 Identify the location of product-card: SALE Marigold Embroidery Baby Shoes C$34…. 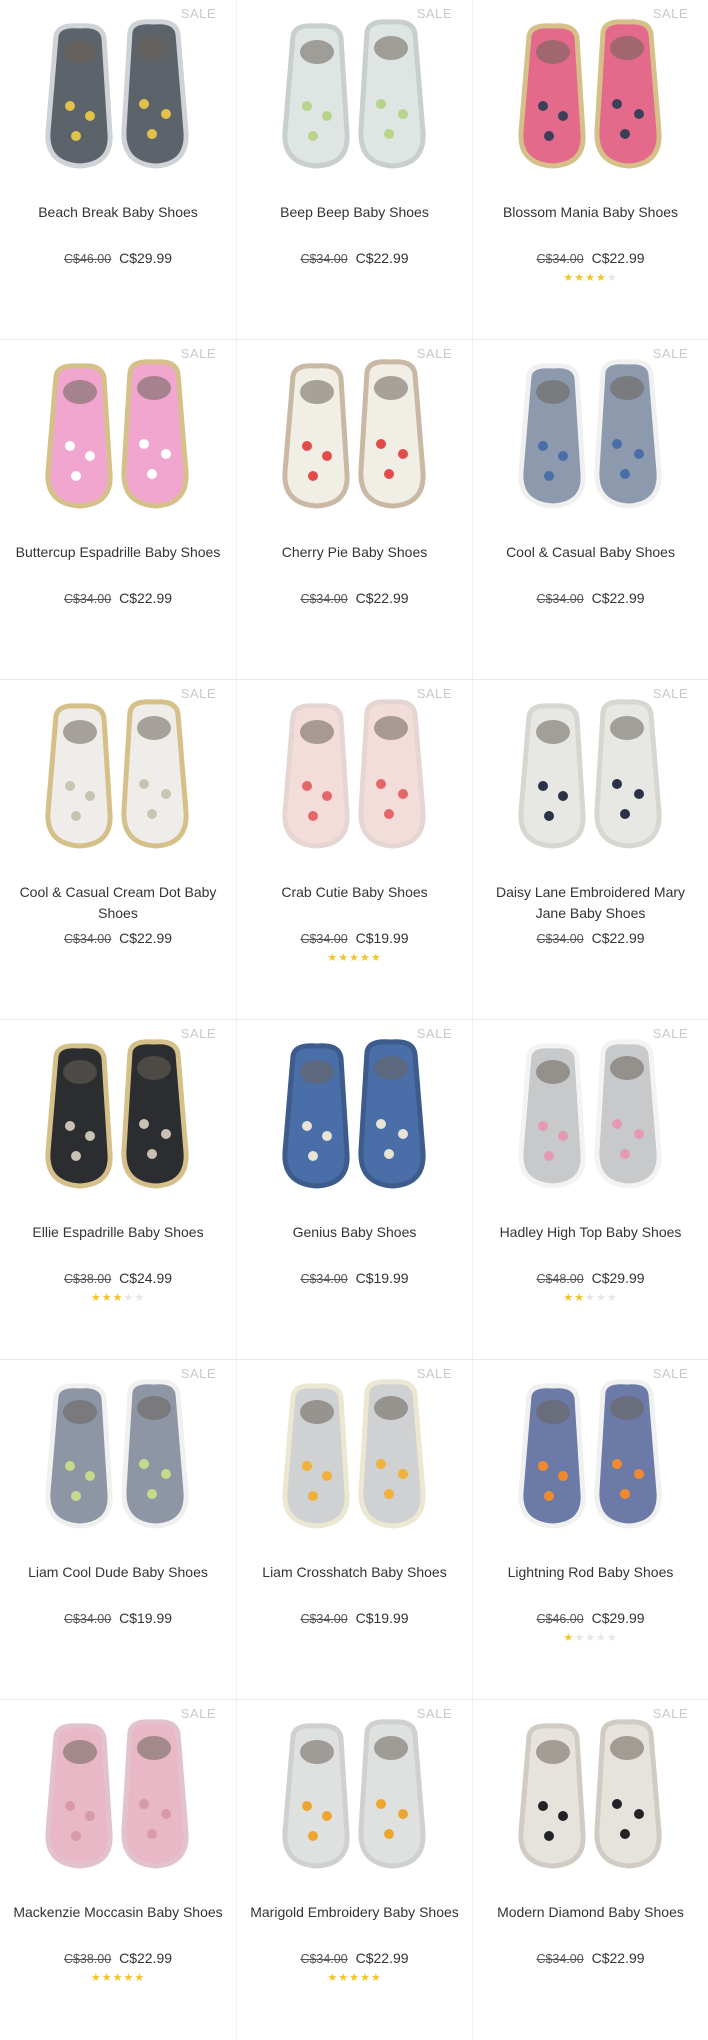
(354, 1870).